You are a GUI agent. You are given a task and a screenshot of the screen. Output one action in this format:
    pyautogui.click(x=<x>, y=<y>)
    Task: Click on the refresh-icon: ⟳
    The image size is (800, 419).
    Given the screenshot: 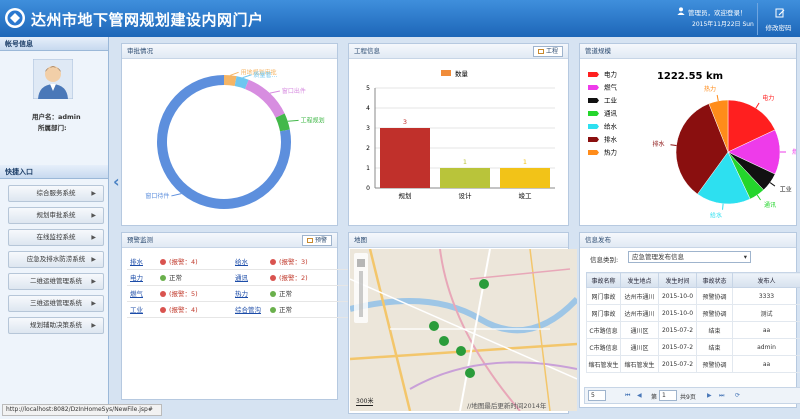 What is the action you would take?
    pyautogui.click(x=737, y=395)
    